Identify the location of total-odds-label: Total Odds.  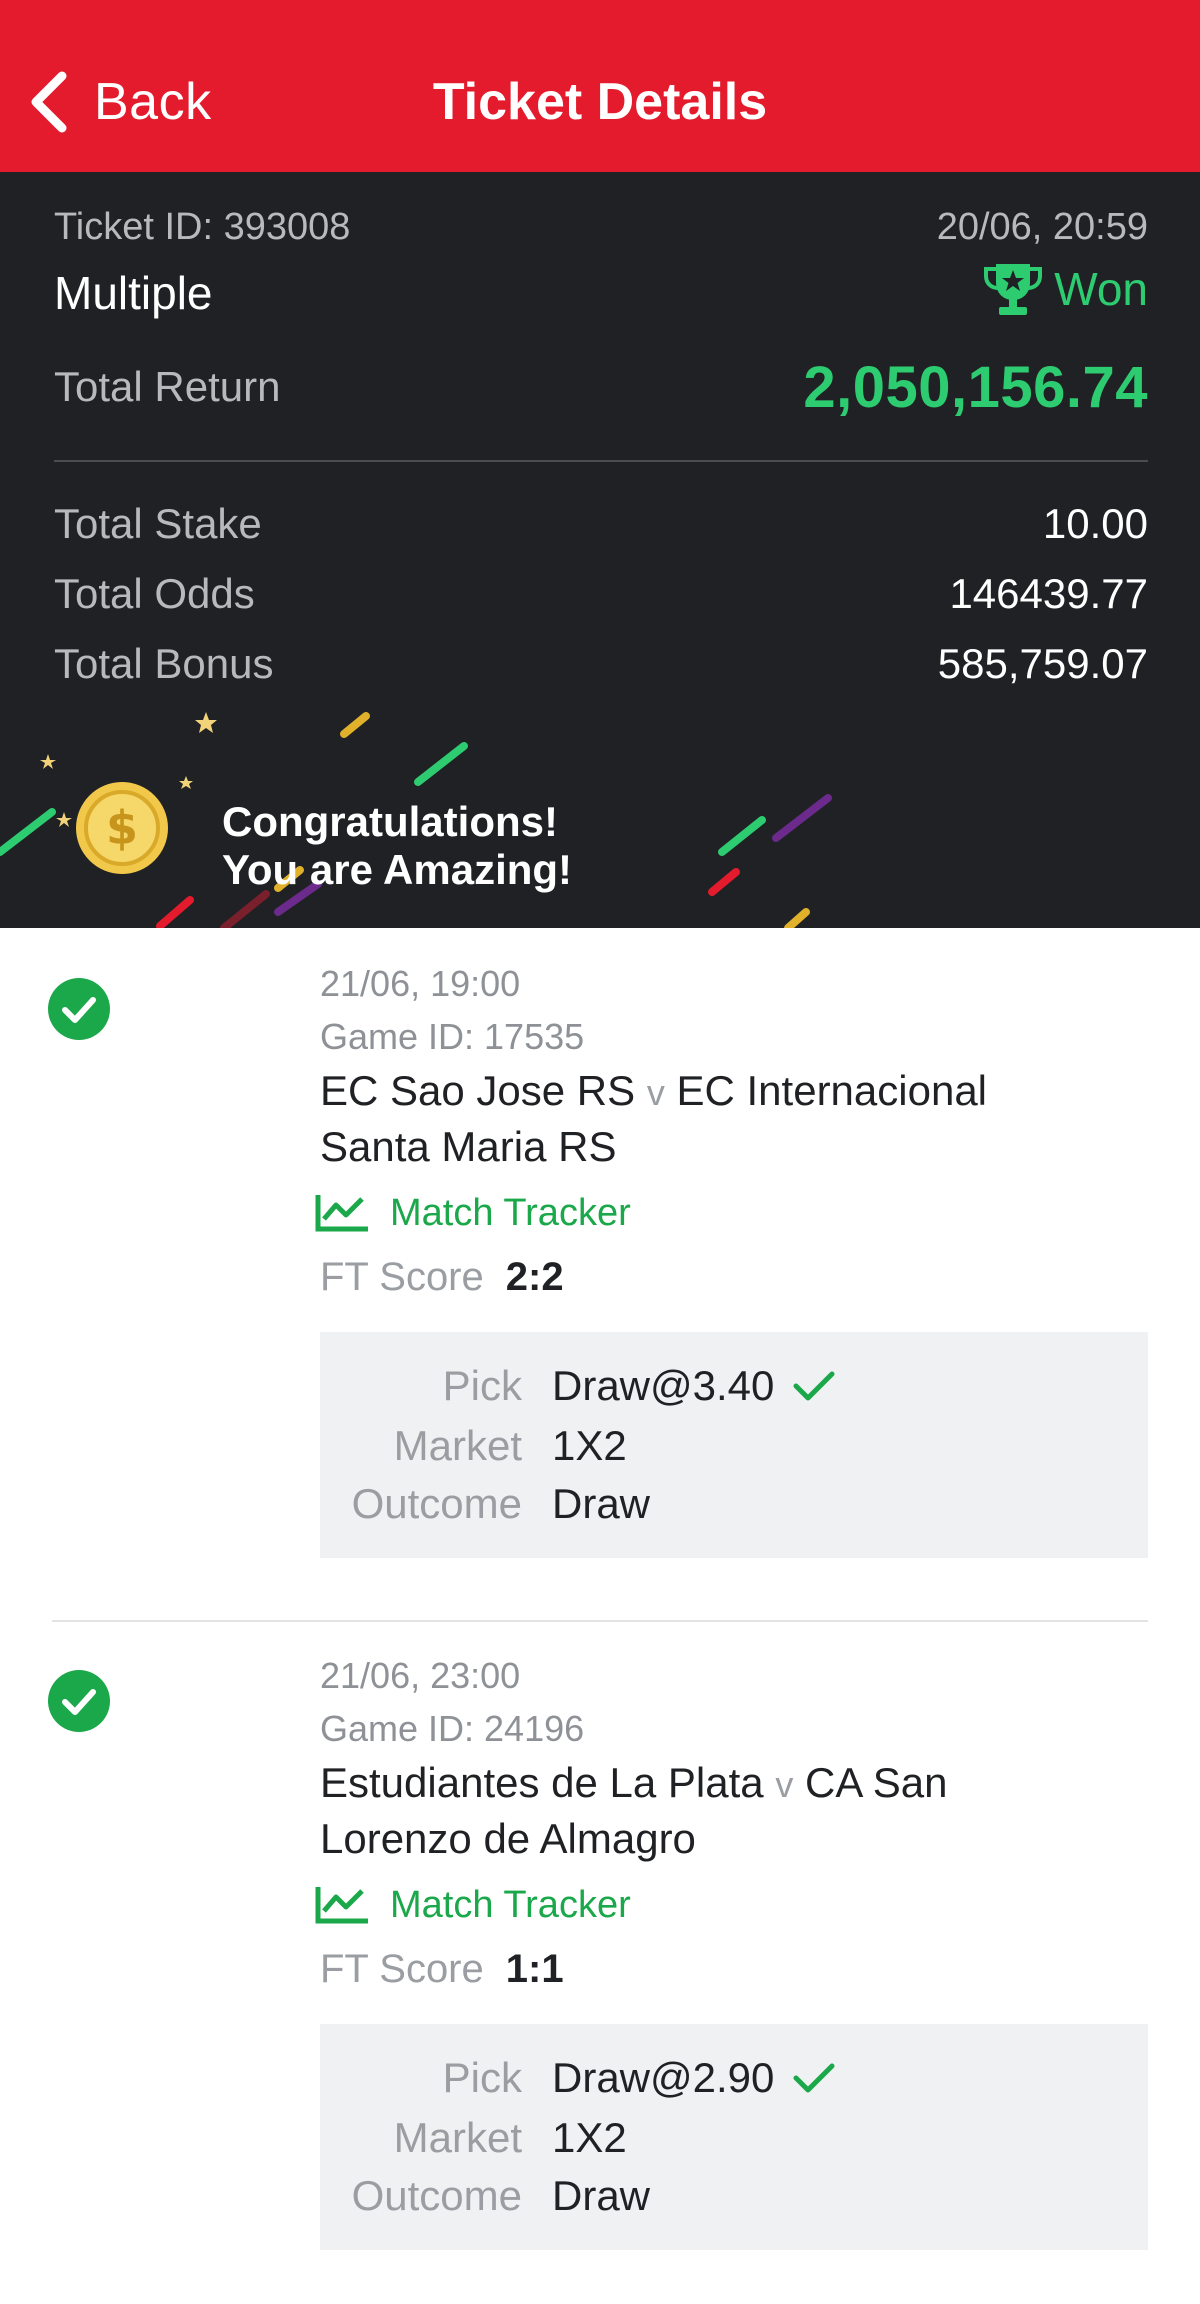
(154, 593).